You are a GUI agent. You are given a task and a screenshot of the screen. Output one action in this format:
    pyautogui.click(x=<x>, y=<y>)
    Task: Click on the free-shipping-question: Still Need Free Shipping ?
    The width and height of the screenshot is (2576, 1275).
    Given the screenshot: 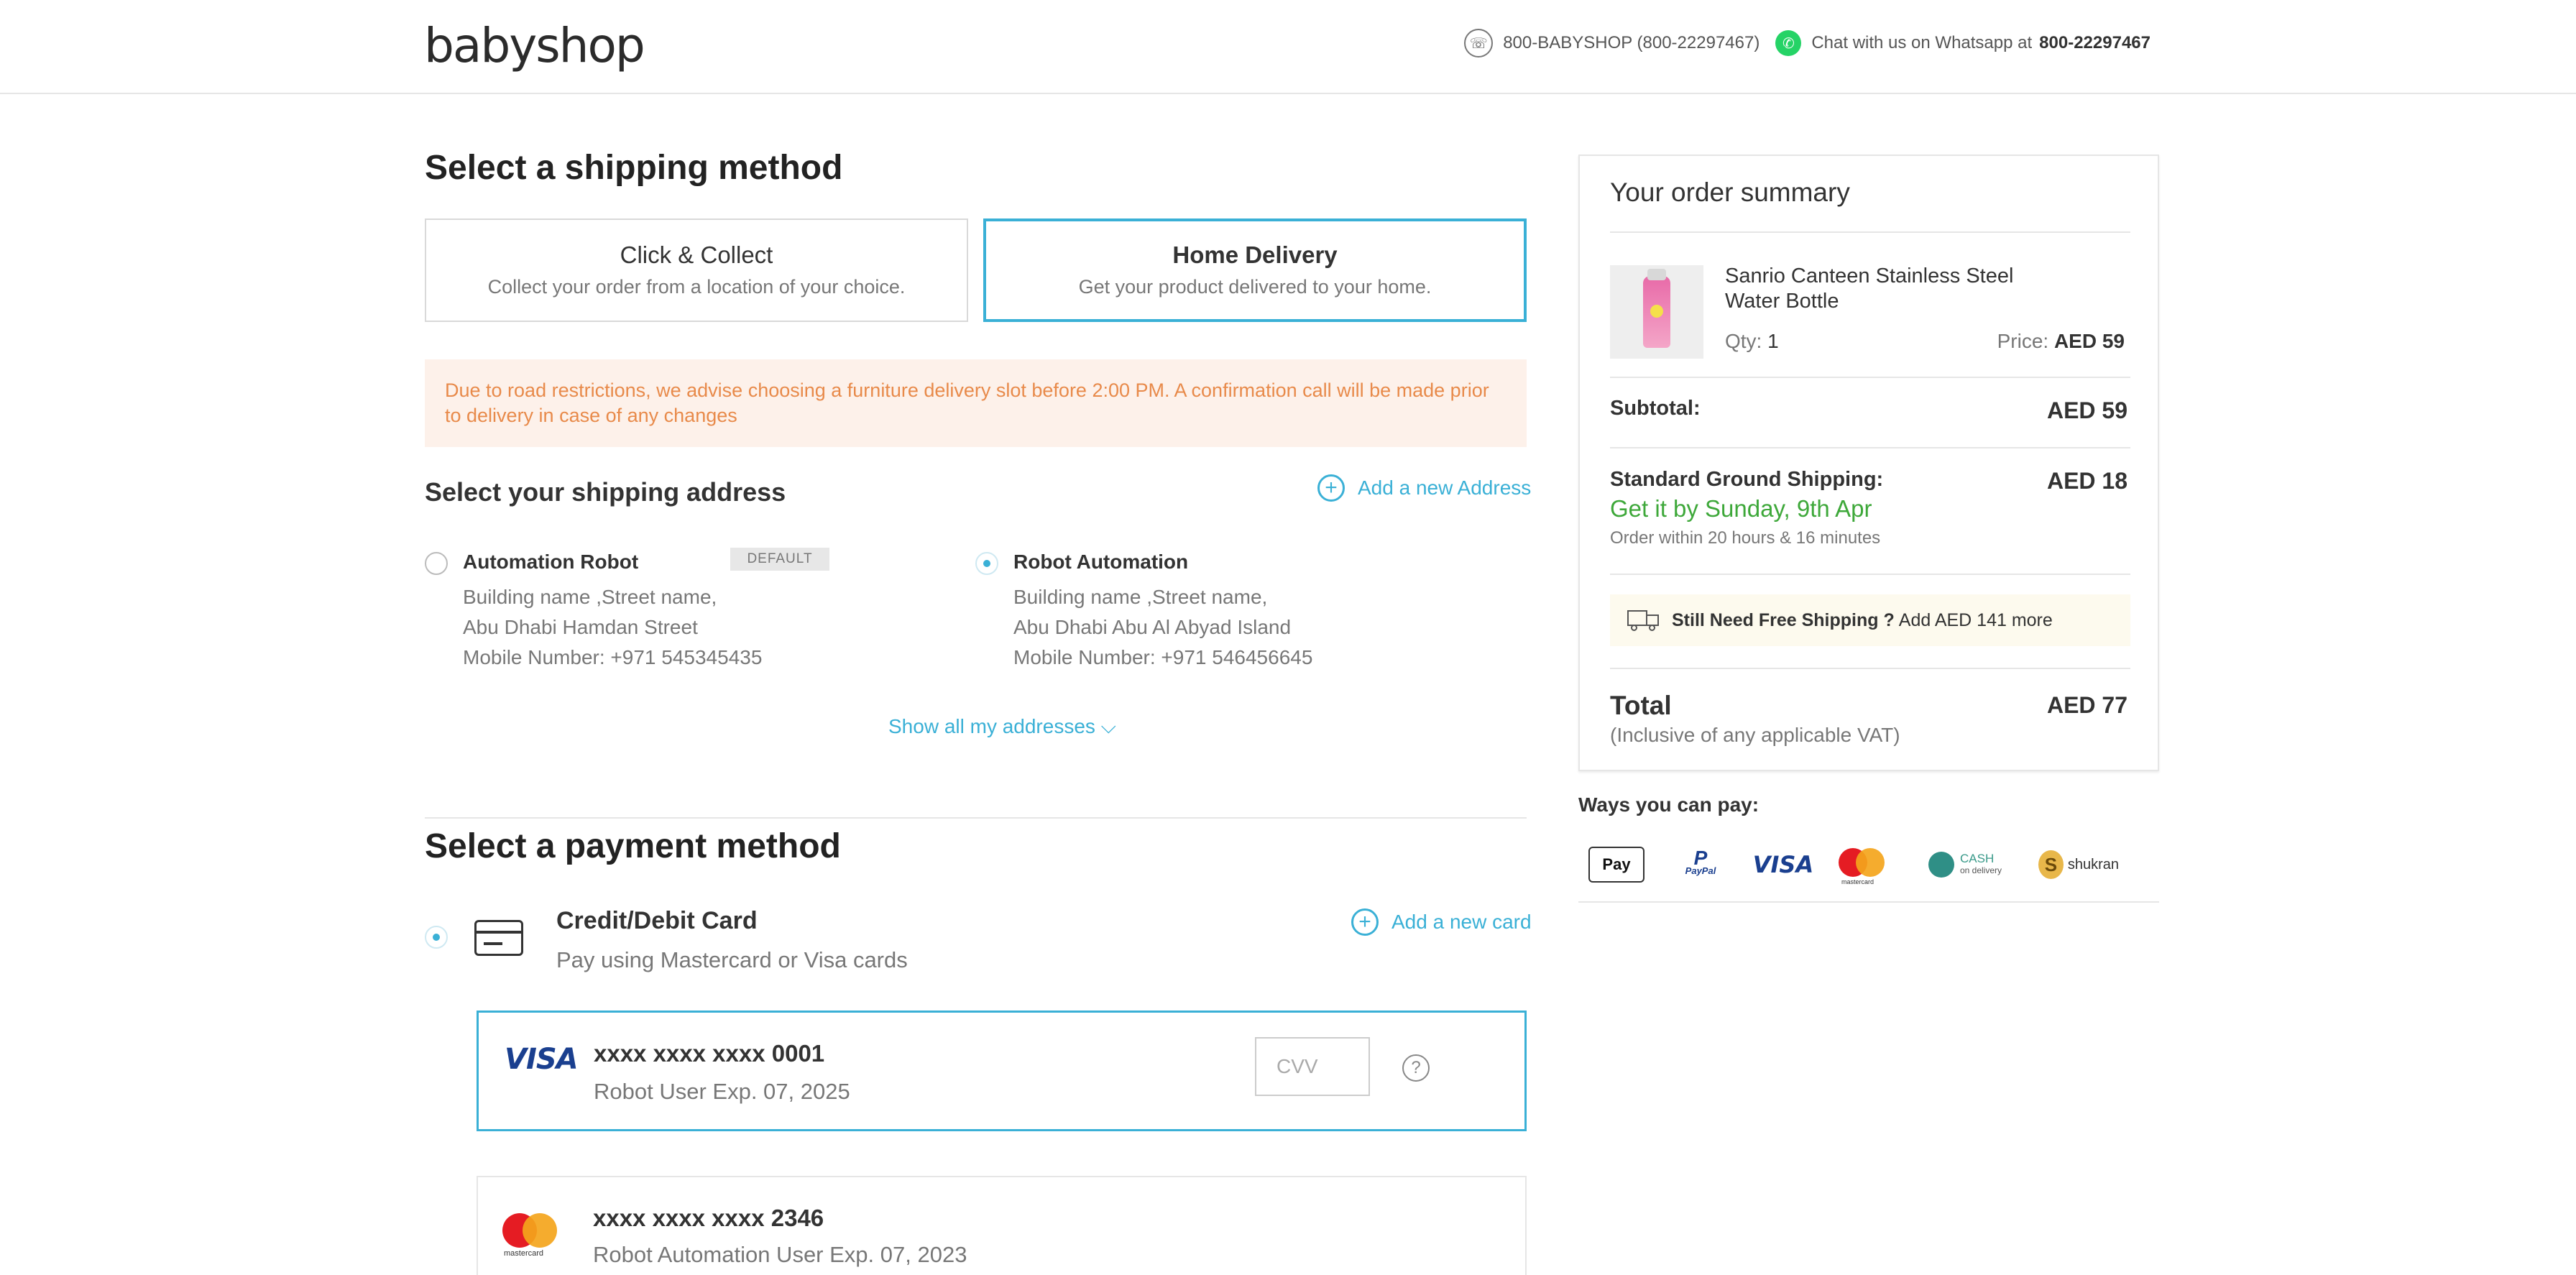 What is the action you would take?
    pyautogui.click(x=1783, y=619)
    